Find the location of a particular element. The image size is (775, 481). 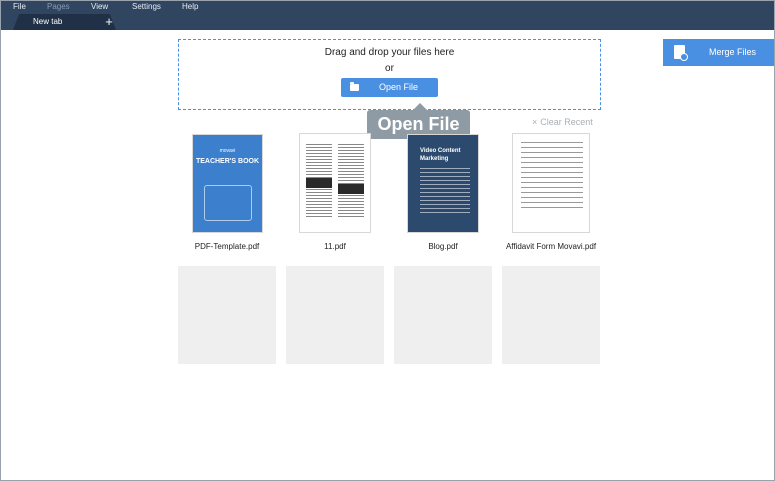

cover-title: TEACHER'S BOOK is located at coordinates (227, 161).